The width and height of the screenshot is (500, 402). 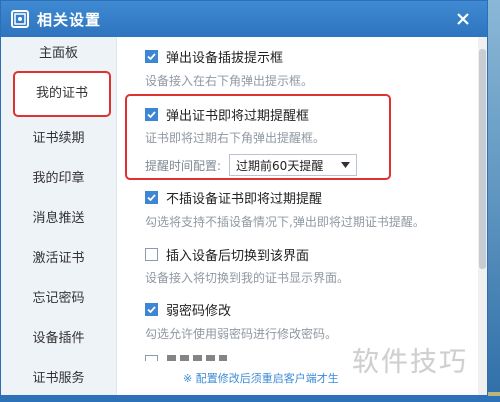 What do you see at coordinates (62, 94) in the screenshot?
I see `sidebar-item-my-certificate: 我的证书` at bounding box center [62, 94].